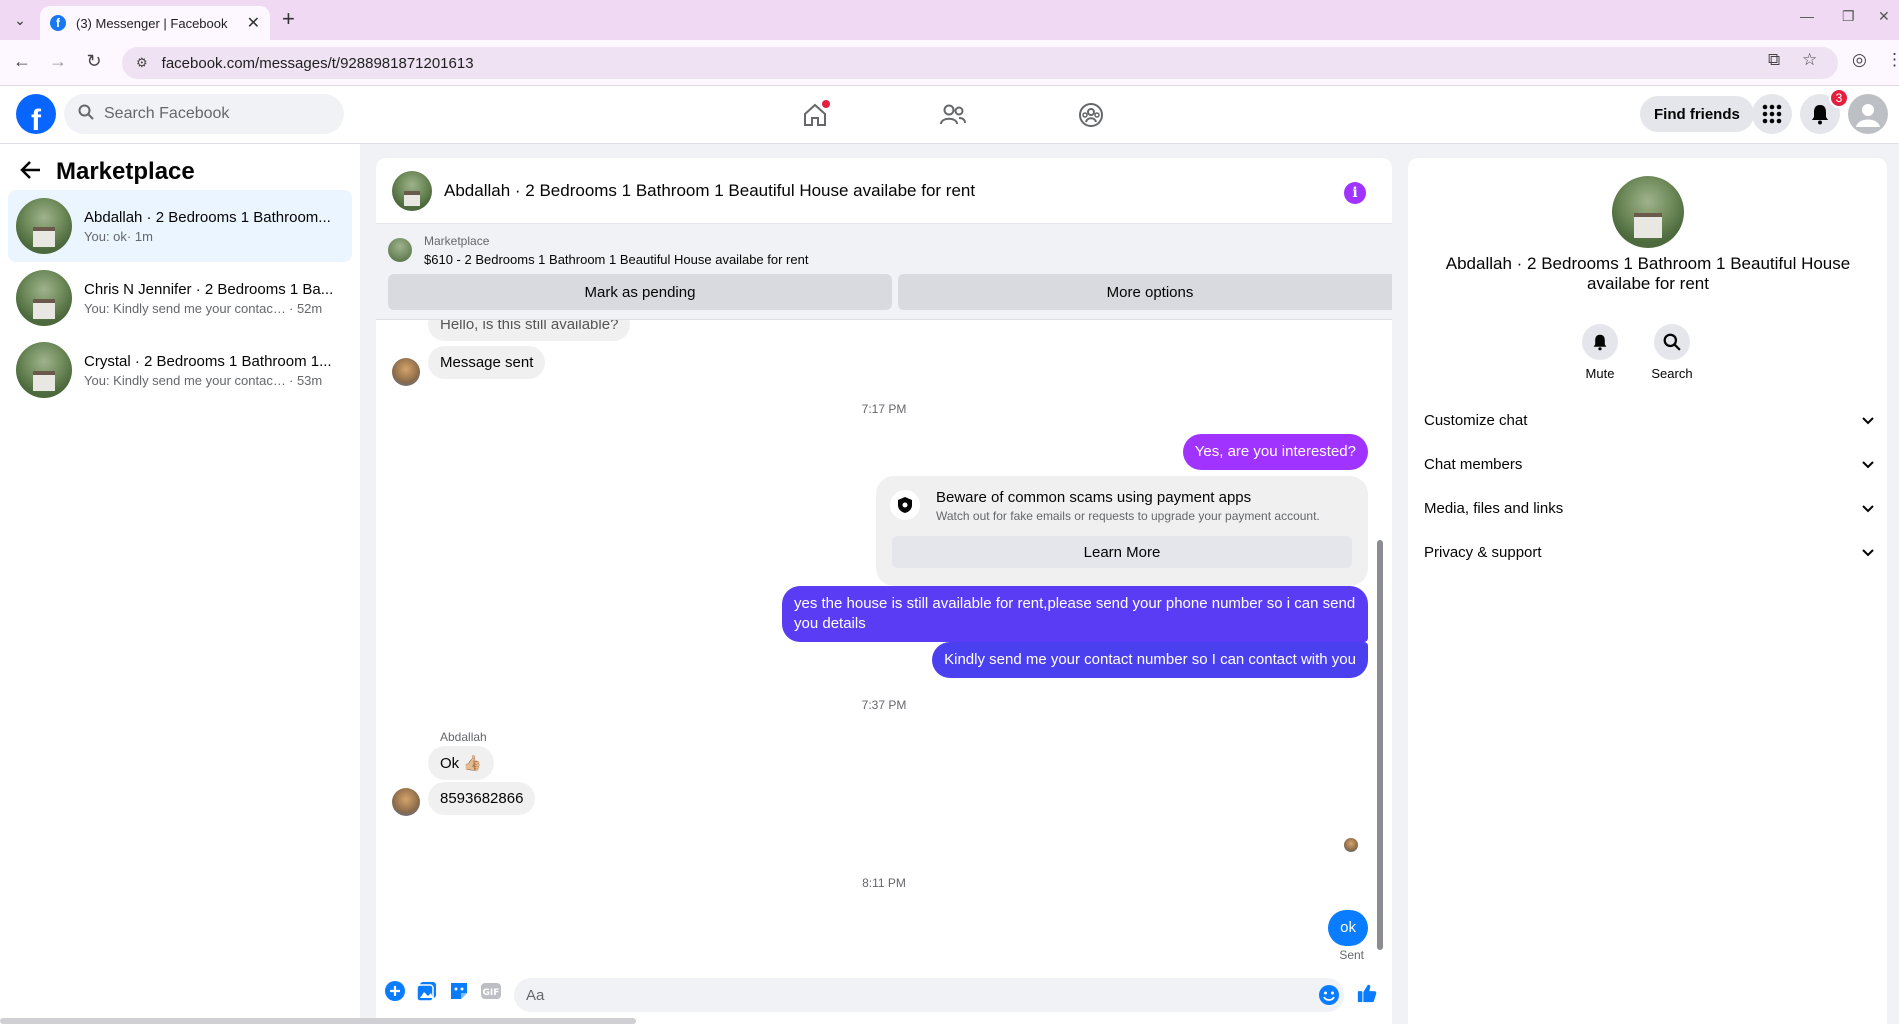 The height and width of the screenshot is (1024, 1899). I want to click on conversation-snippet: You: ok, so click(105, 236).